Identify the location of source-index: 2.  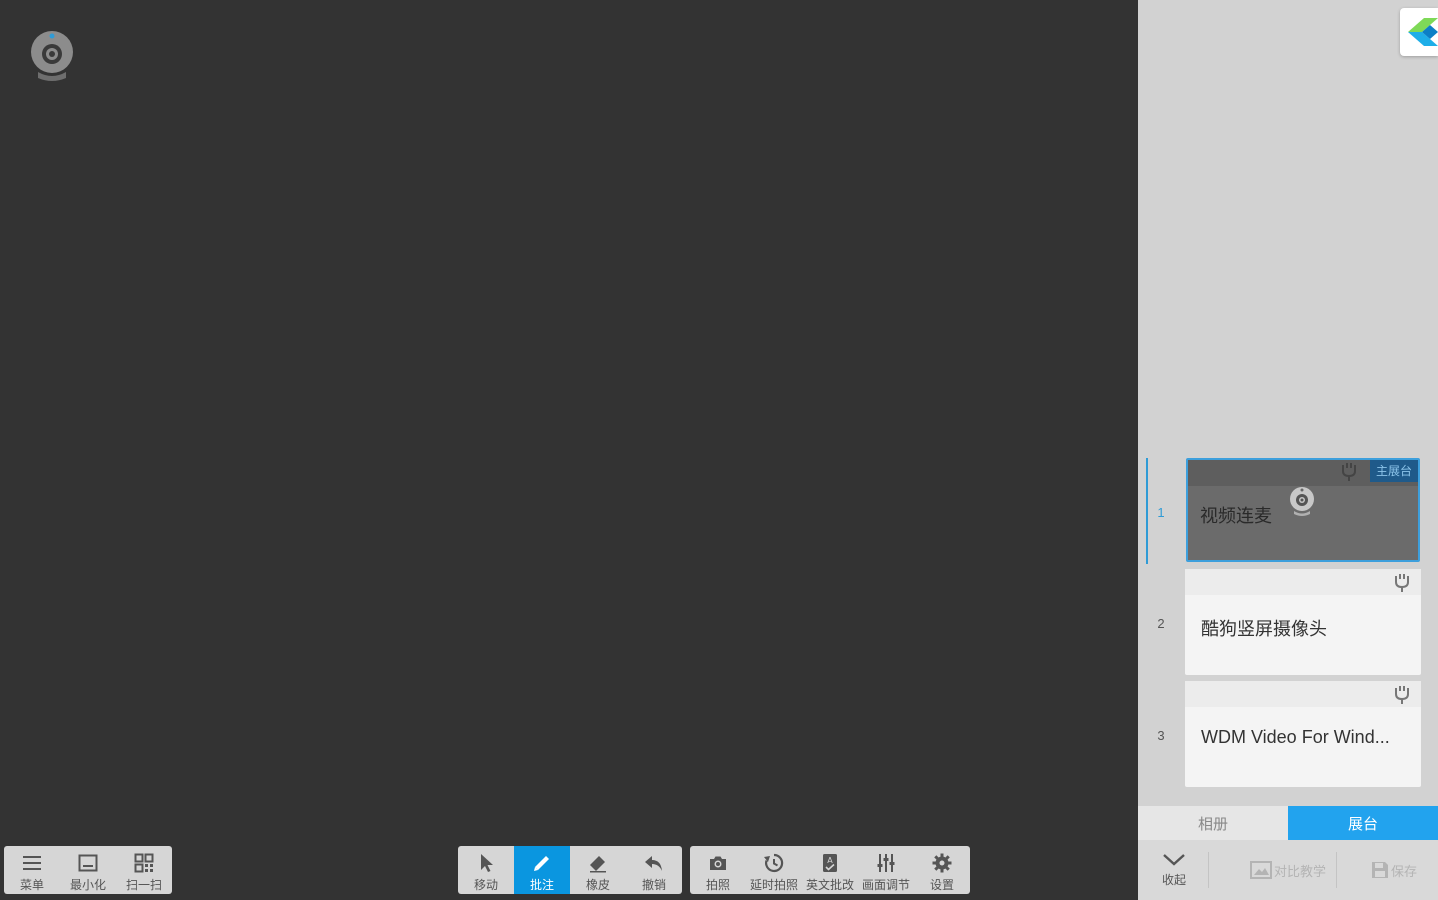
(1161, 623).